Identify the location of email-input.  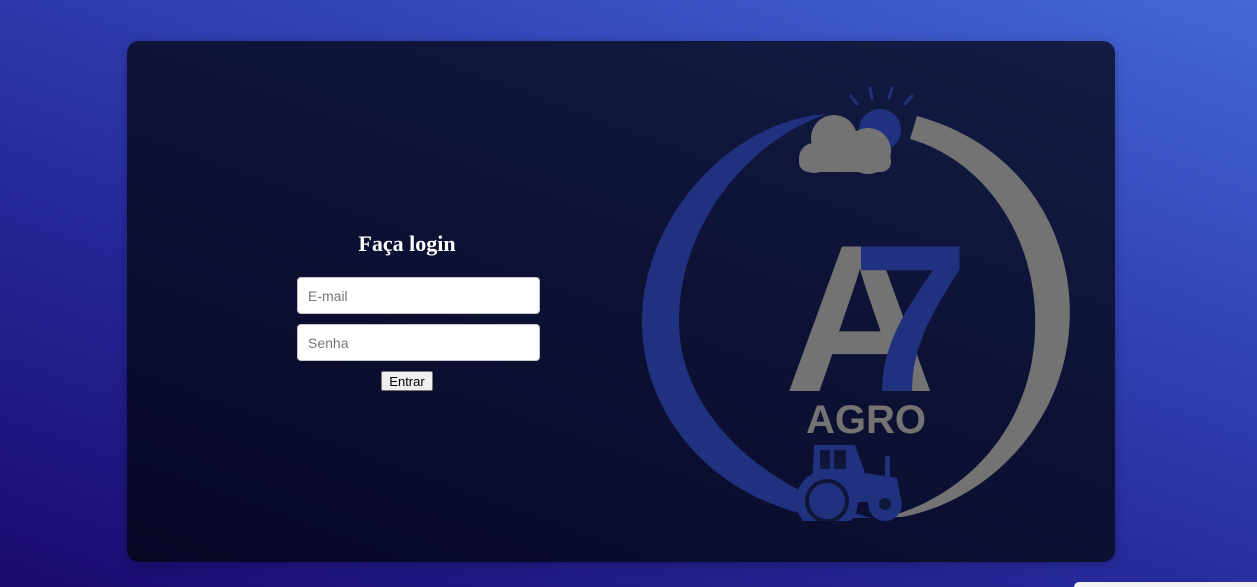
(418, 295).